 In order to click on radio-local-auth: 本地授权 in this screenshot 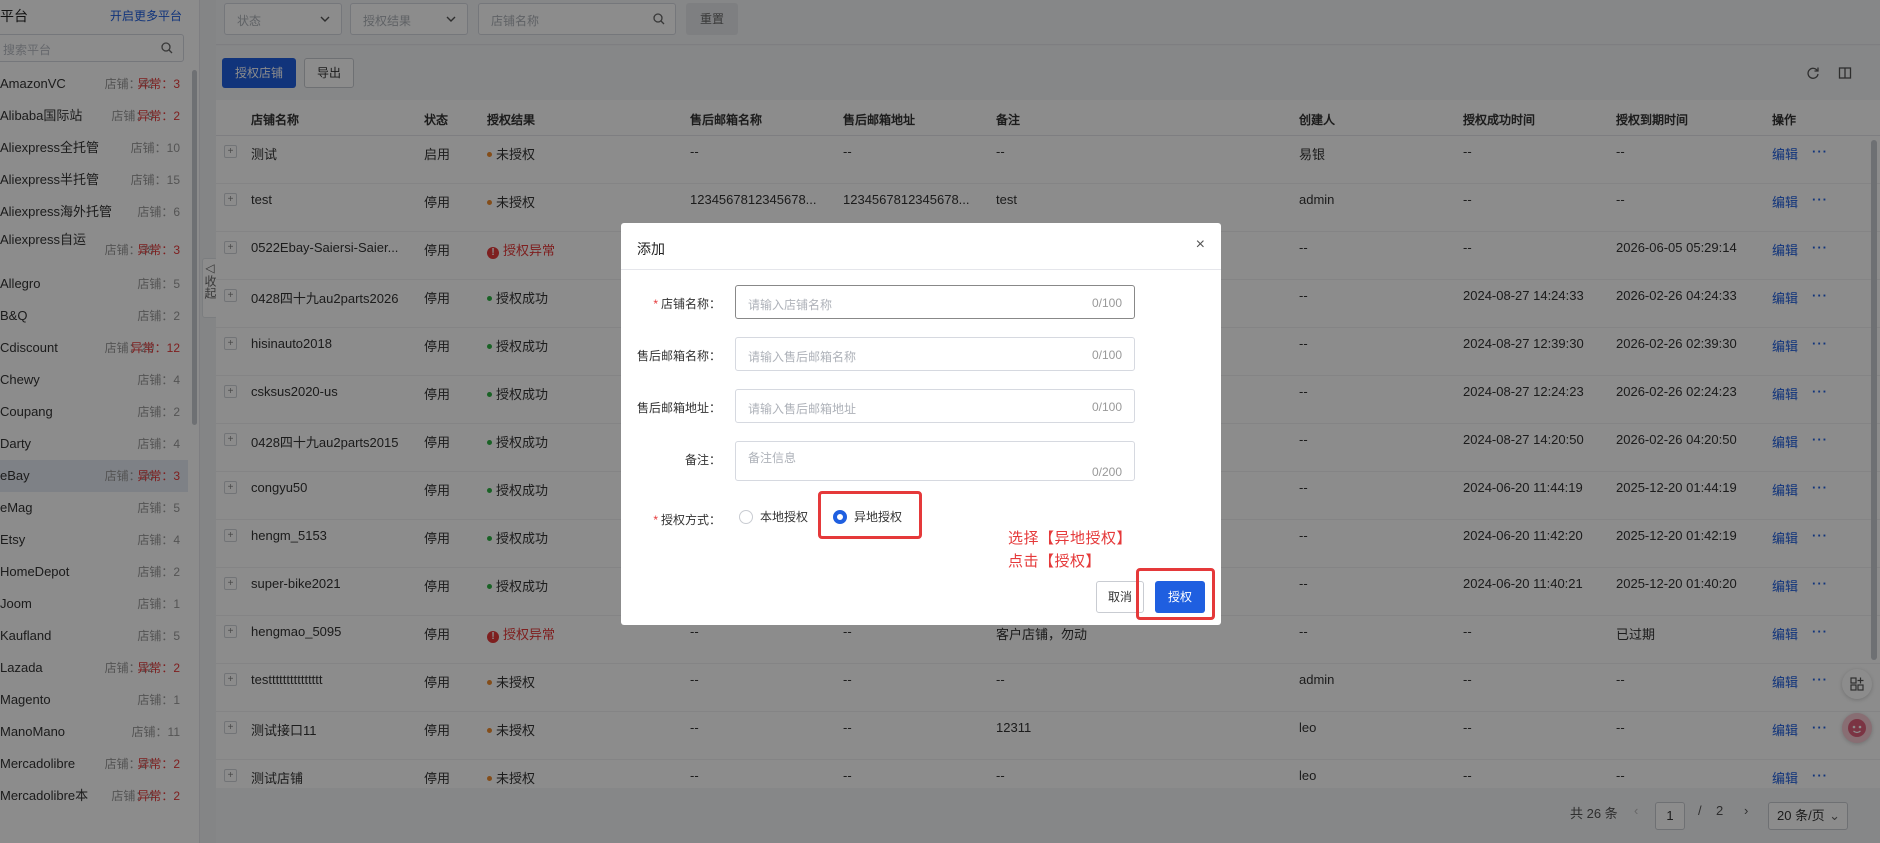, I will do `click(773, 518)`.